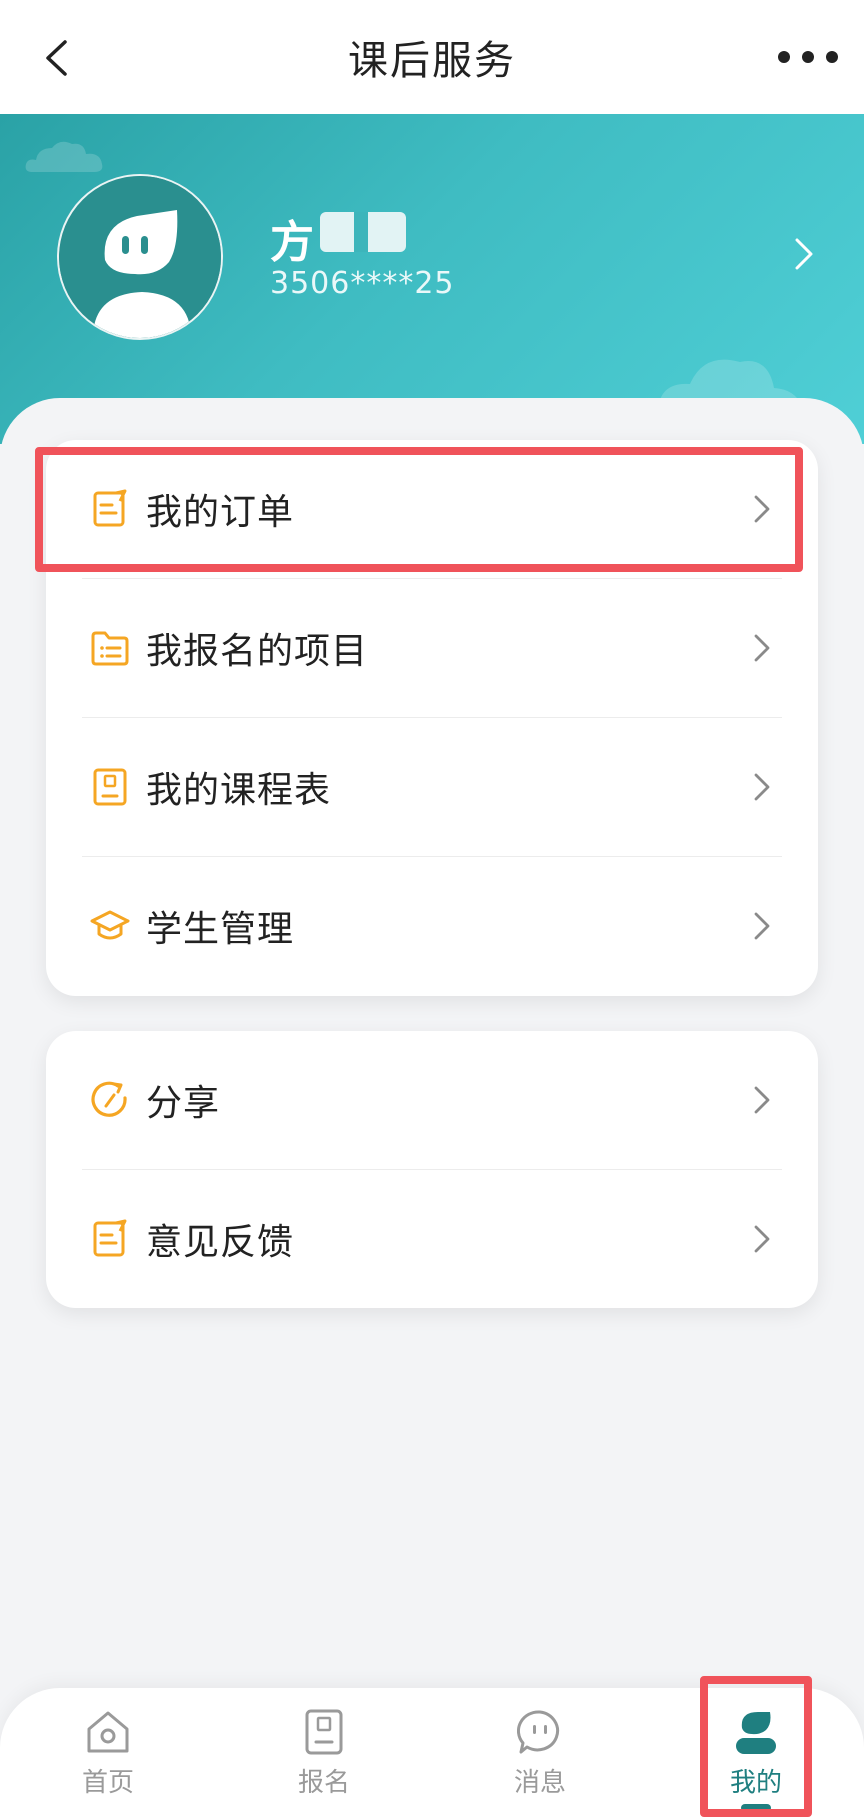 The image size is (864, 1817). Describe the element at coordinates (755, 1783) in the screenshot. I see `tab-label: 我的` at that location.